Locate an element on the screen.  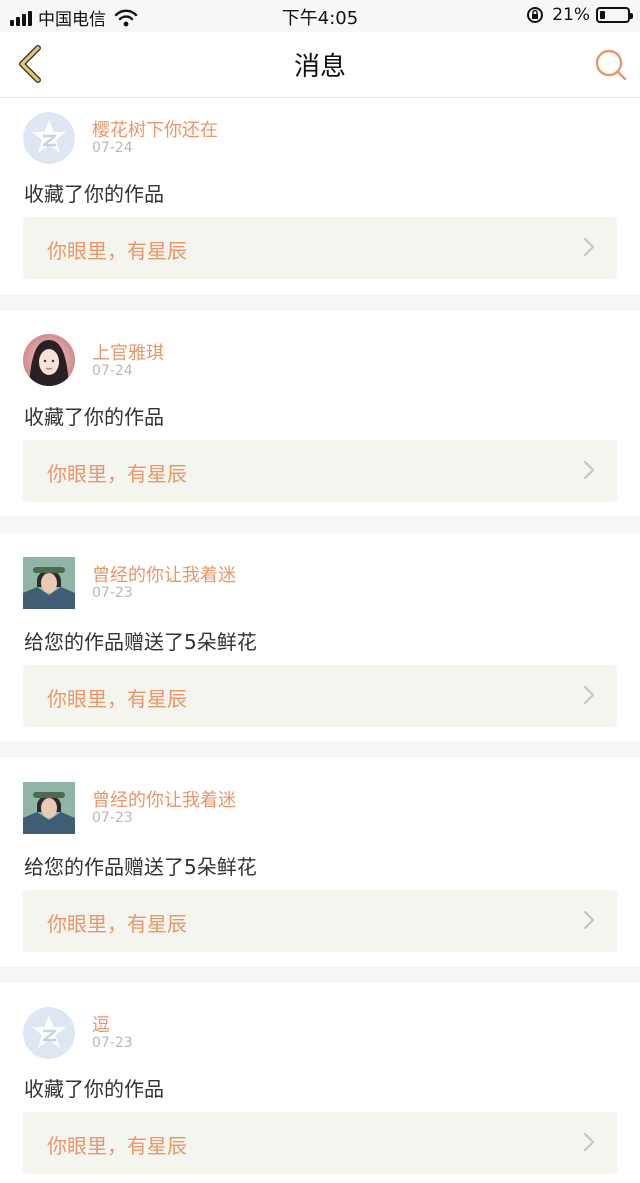
back-button is located at coordinates (30, 64).